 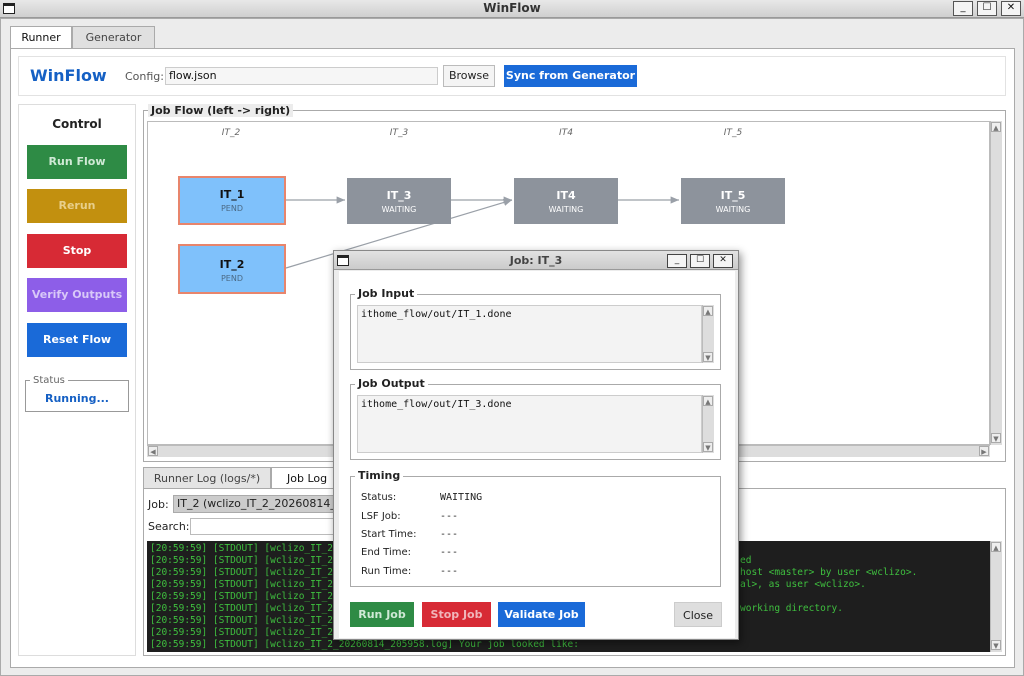 What do you see at coordinates (207, 478) in the screenshot?
I see `tab-runner-log: Runner Log (logs/*)` at bounding box center [207, 478].